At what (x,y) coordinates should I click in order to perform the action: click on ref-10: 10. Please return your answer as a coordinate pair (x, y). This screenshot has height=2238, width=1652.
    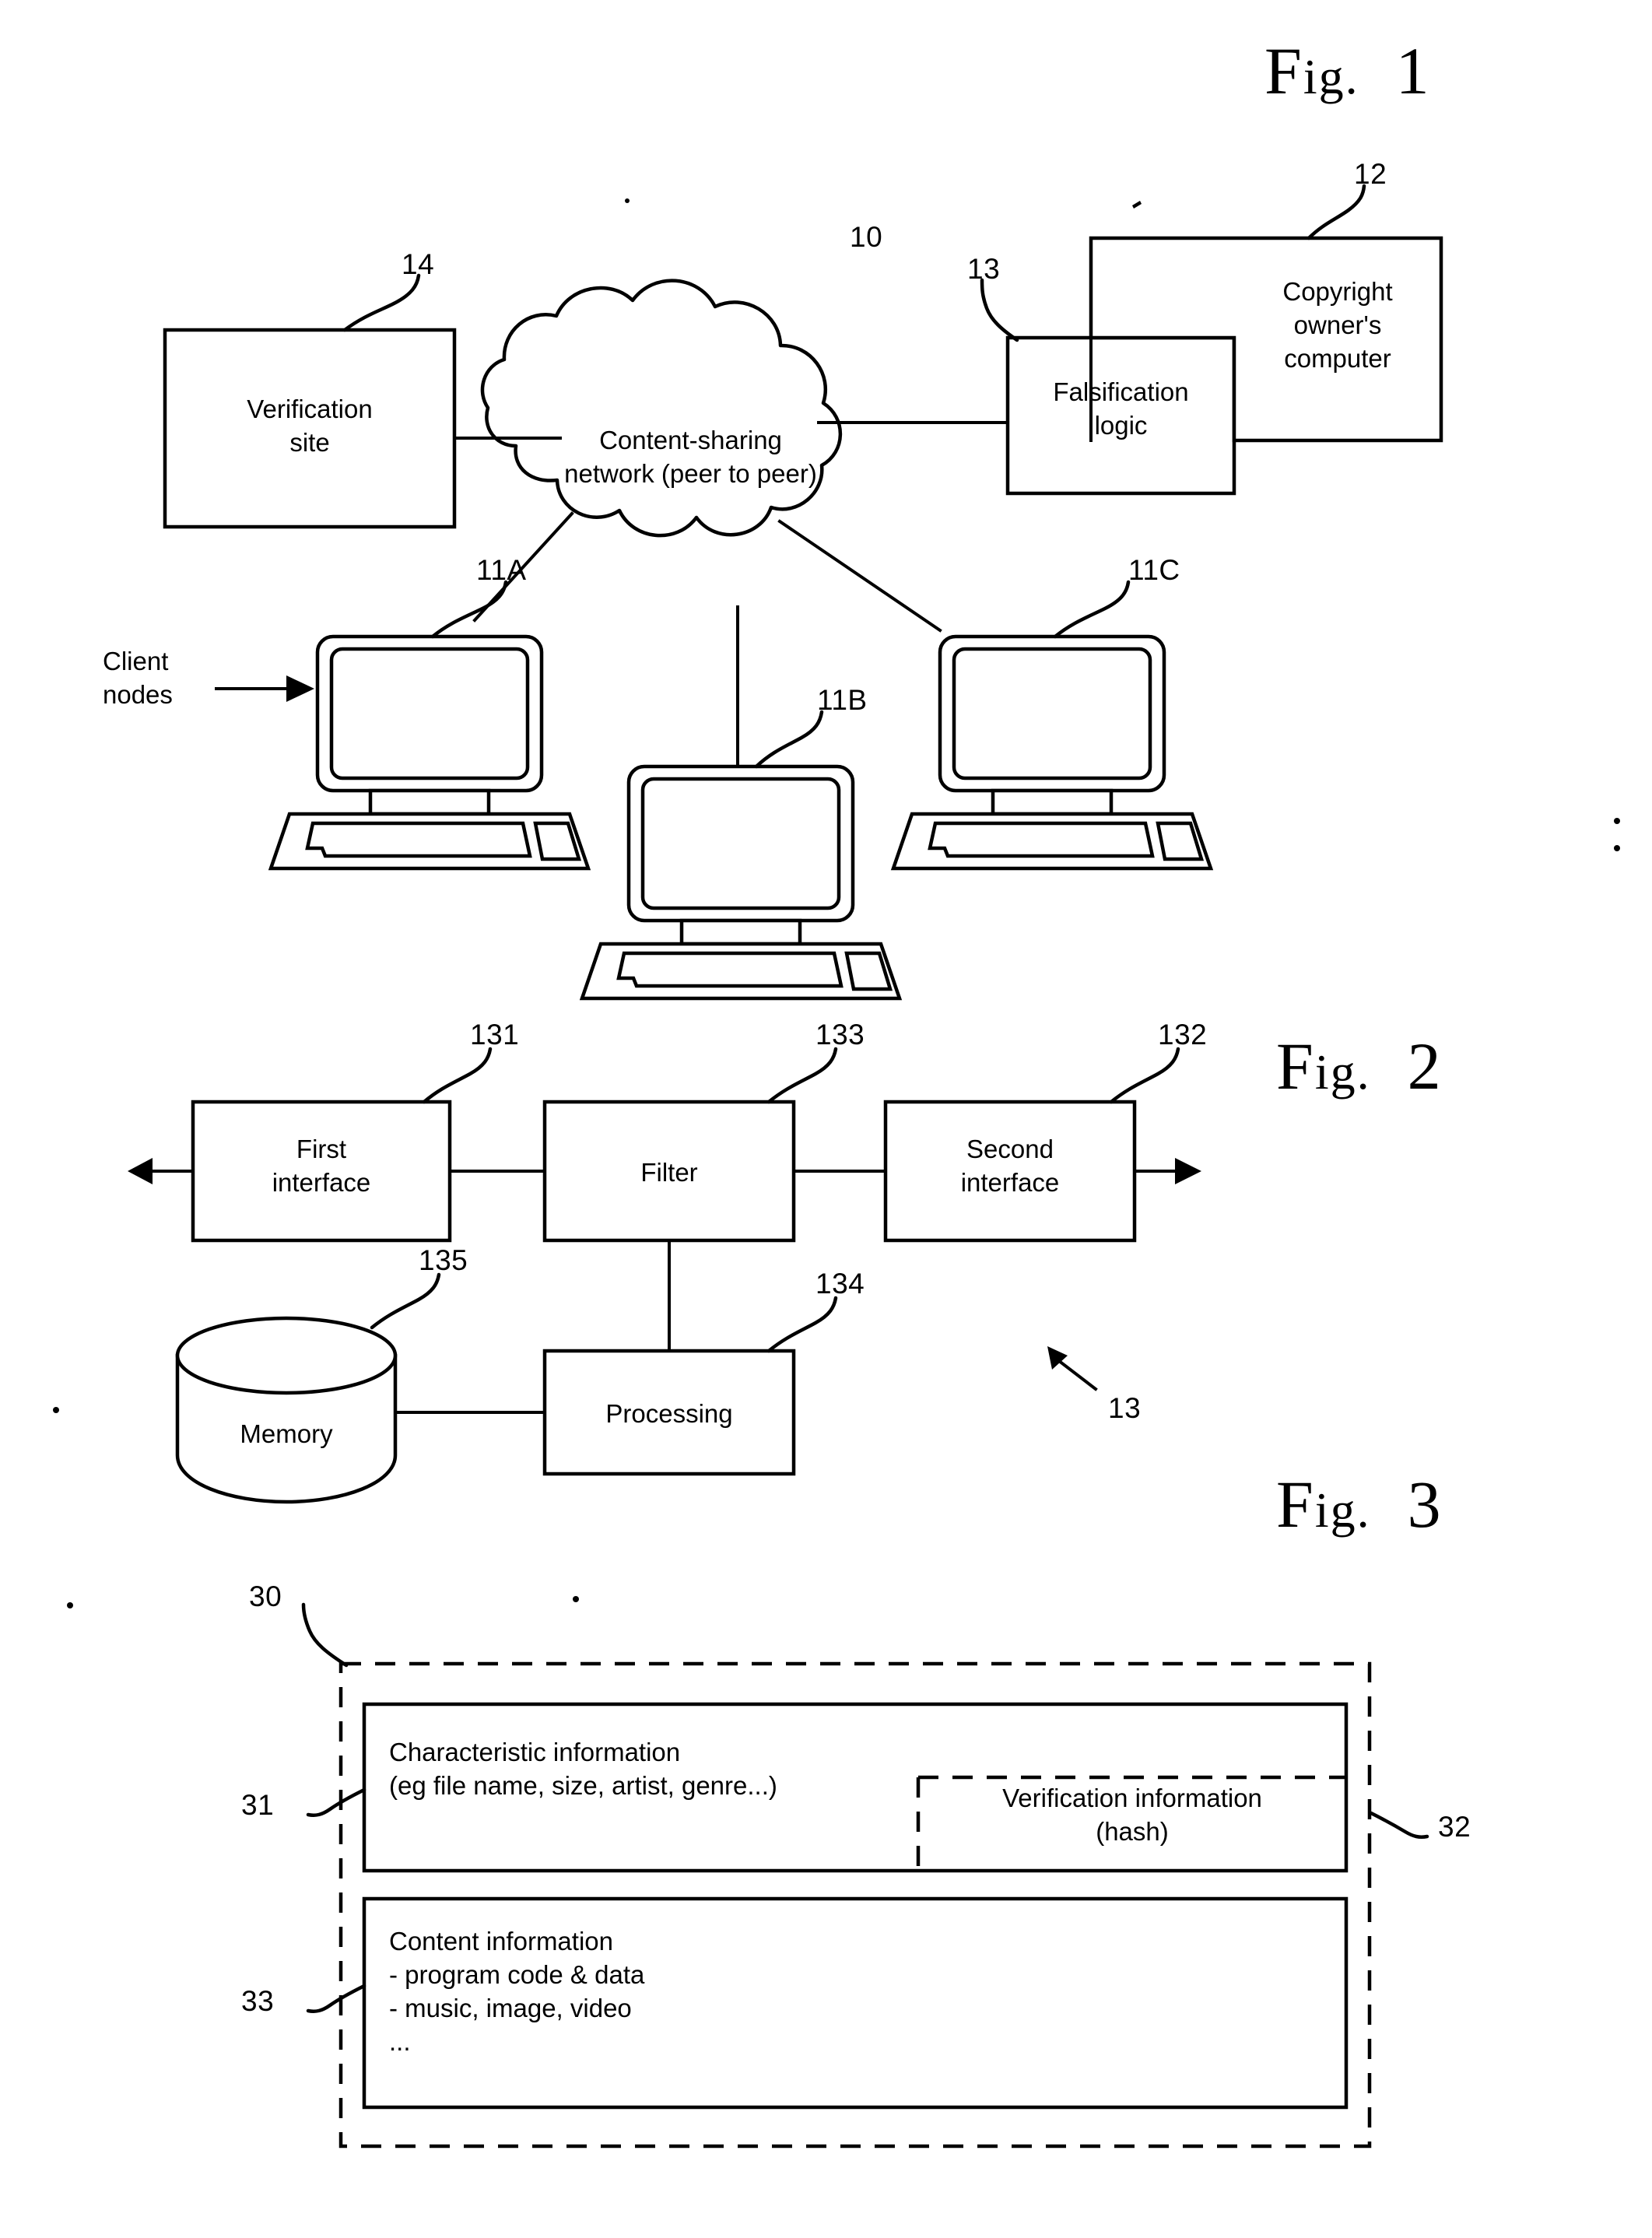
    Looking at the image, I should click on (867, 237).